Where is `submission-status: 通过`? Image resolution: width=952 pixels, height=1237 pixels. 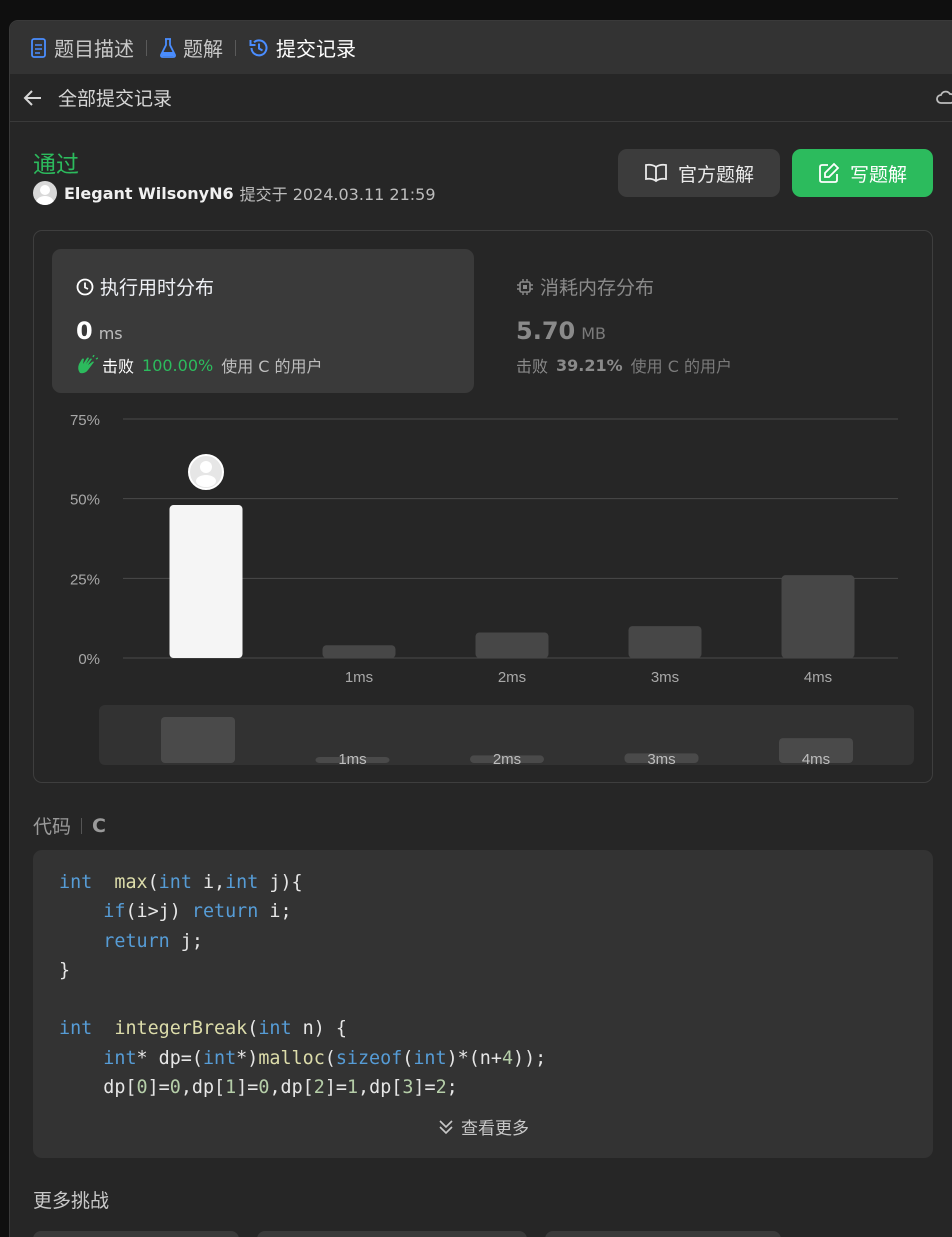 submission-status: 通过 is located at coordinates (56, 165).